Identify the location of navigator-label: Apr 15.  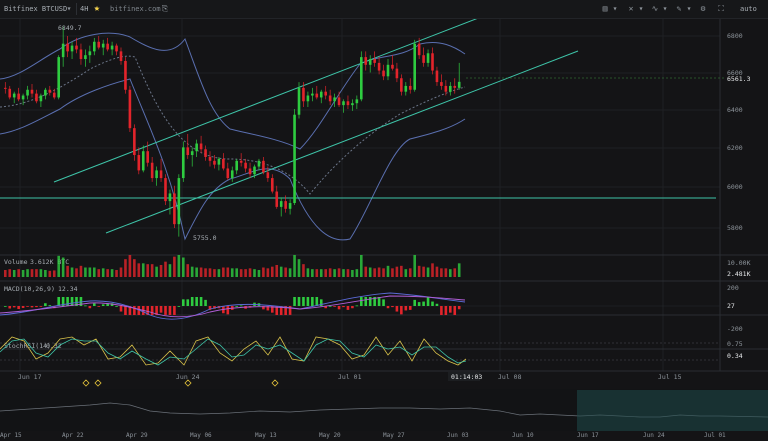
(11, 435).